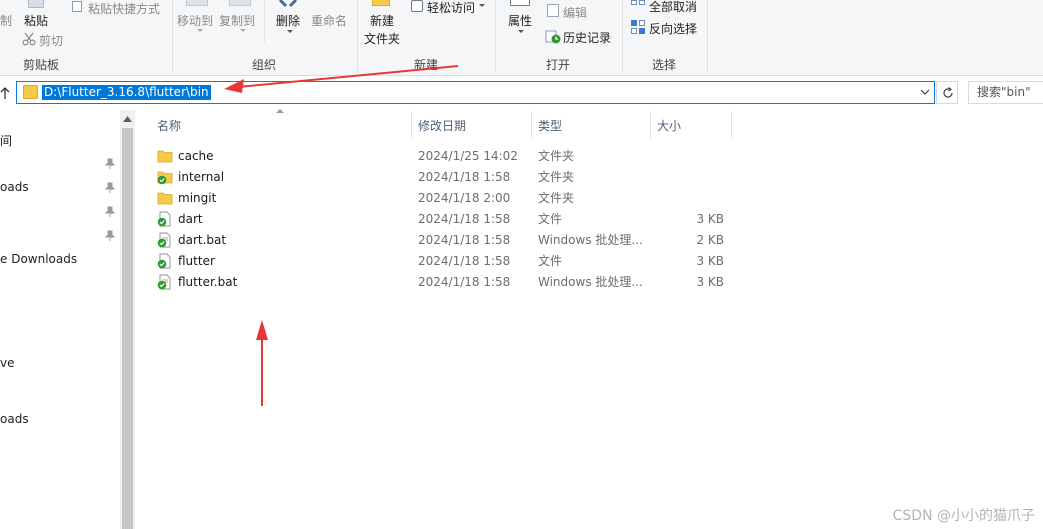  I want to click on select-none-icon, so click(638, 2).